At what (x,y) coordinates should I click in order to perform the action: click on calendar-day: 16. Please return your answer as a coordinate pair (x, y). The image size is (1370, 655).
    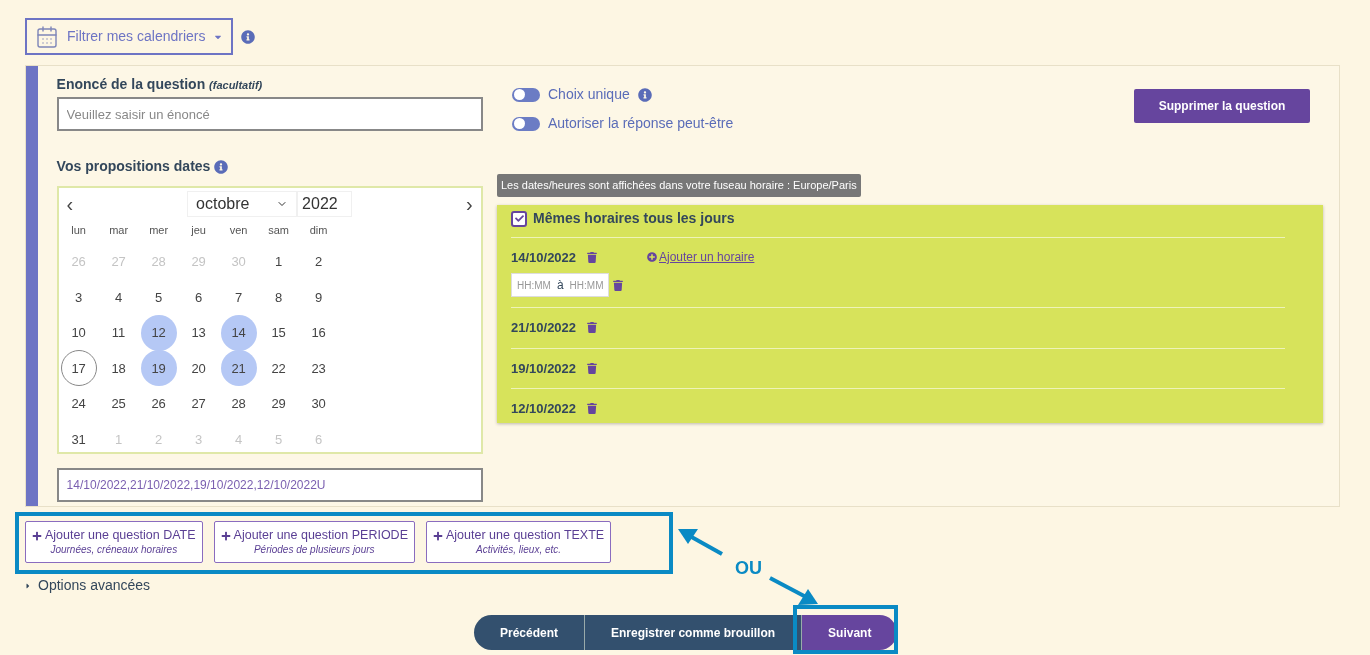
    Looking at the image, I should click on (318, 332).